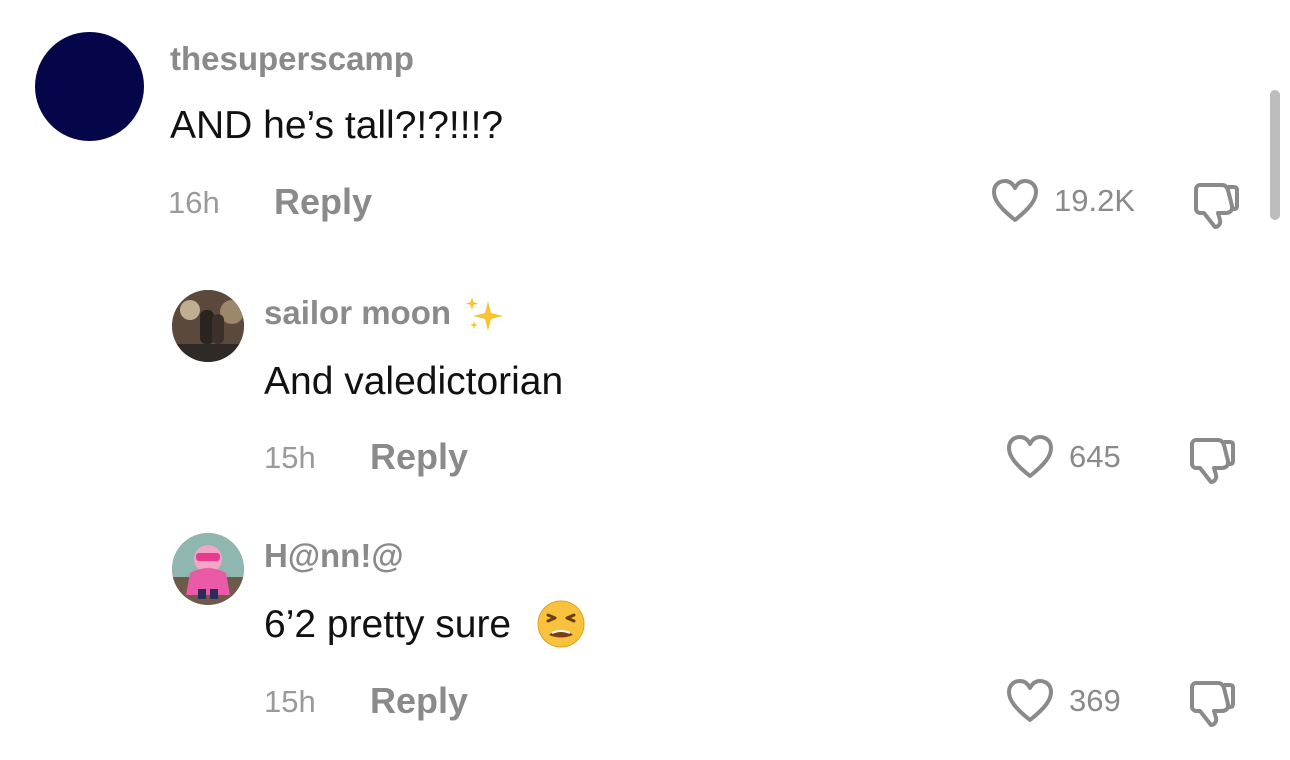 This screenshot has width=1290, height=760. Describe the element at coordinates (358, 312) in the screenshot. I see `username-text: sailor moon` at that location.